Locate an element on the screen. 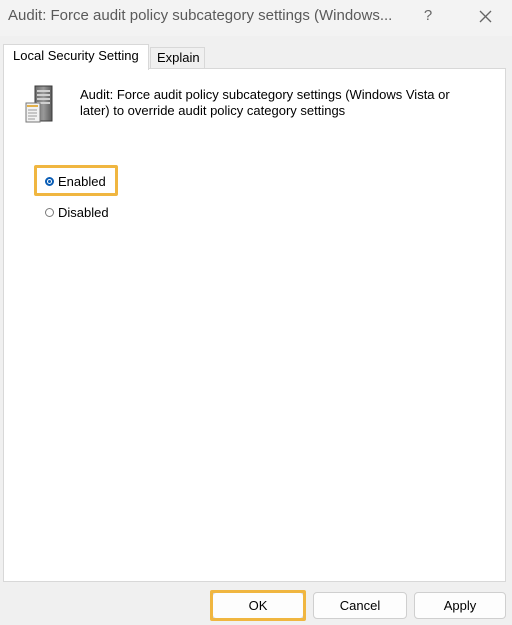  option-disabled: Disabled is located at coordinates (77, 212).